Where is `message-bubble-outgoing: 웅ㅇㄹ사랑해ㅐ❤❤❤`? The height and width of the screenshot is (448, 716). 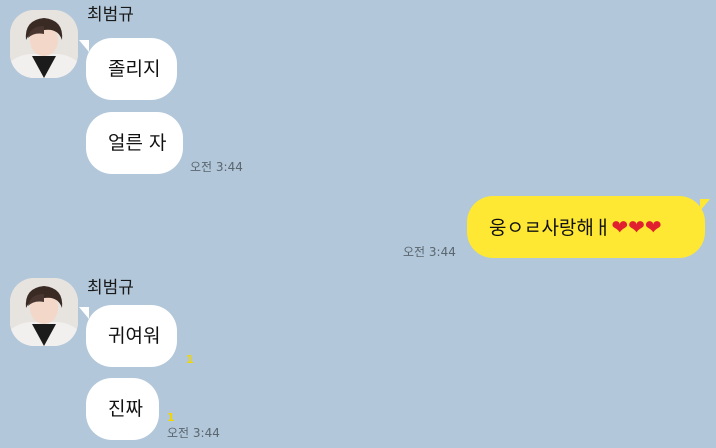
message-bubble-outgoing: 웅ㅇㄹ사랑해ㅐ❤❤❤ is located at coordinates (586, 227).